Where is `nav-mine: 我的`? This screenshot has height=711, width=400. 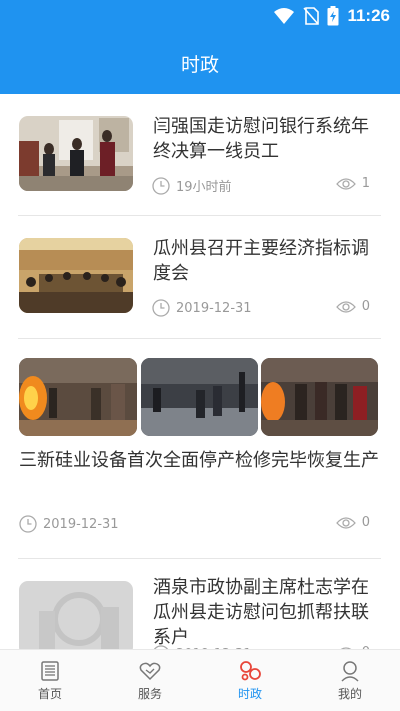
nav-mine: 我的 is located at coordinates (350, 680).